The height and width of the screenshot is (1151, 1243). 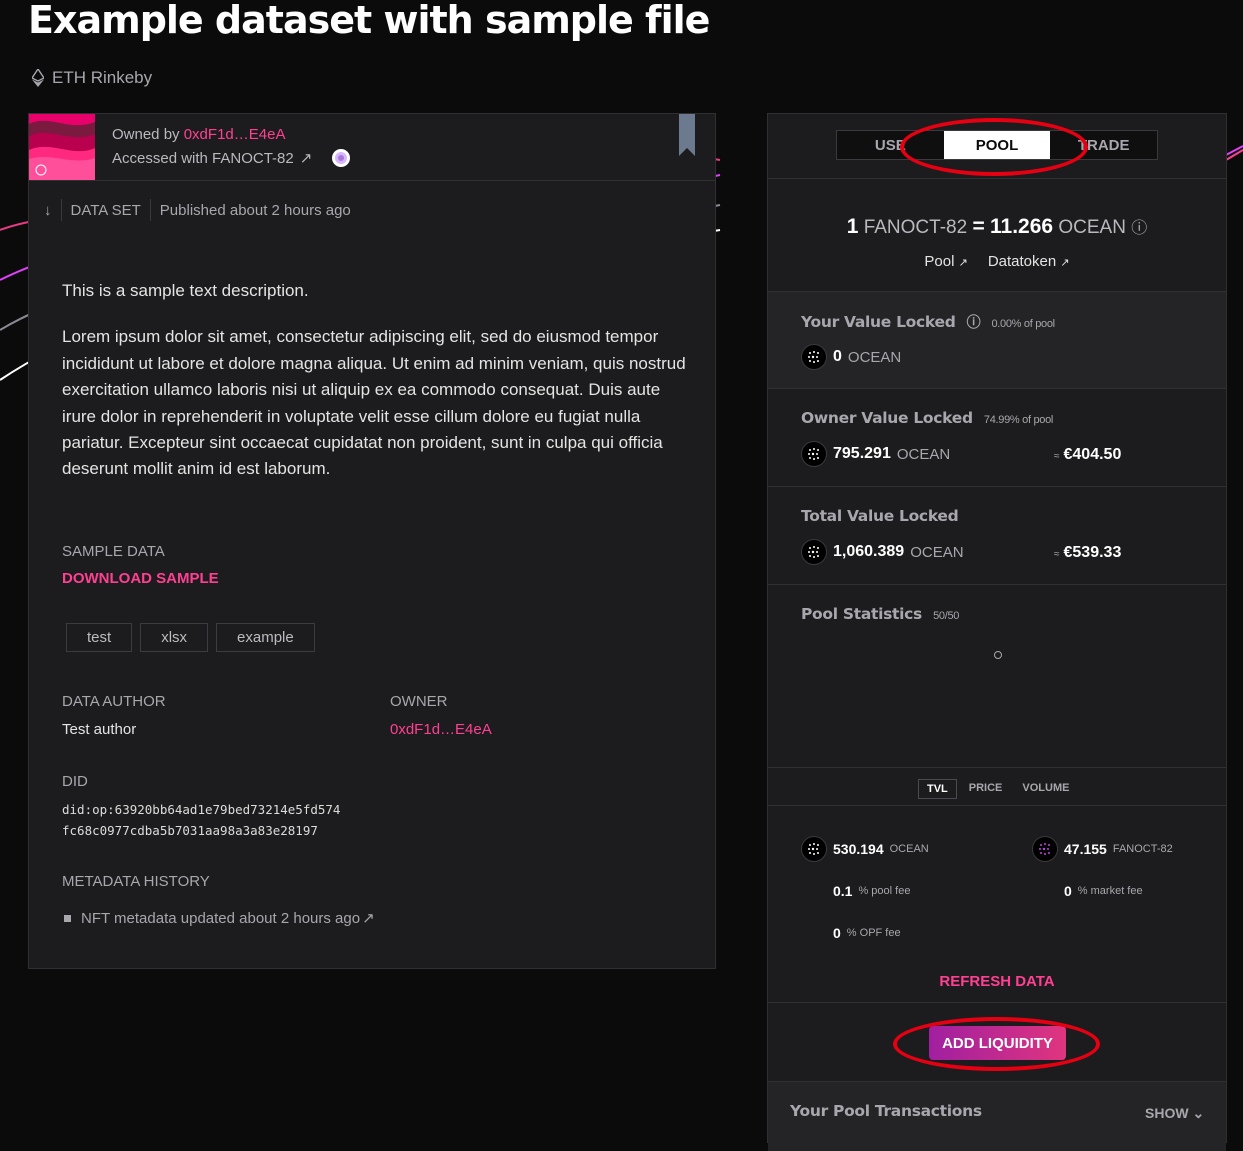 What do you see at coordinates (99, 729) in the screenshot?
I see `data-author-value: Test author` at bounding box center [99, 729].